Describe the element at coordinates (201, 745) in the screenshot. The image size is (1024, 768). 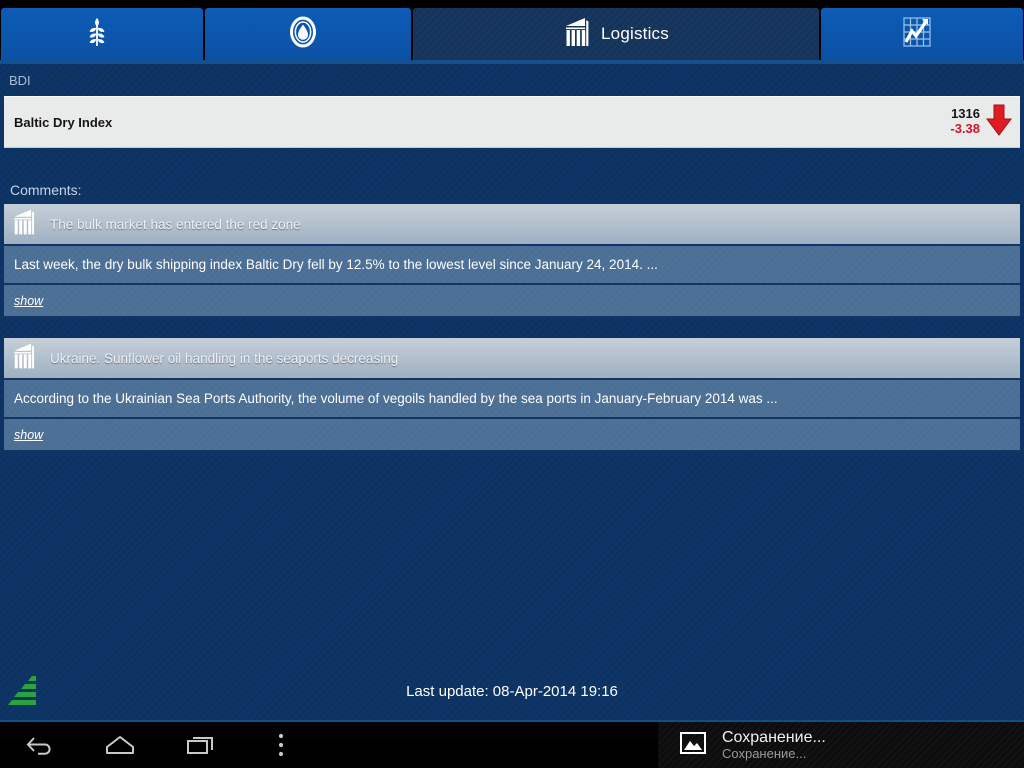
I see `recent-apps-icon` at that location.